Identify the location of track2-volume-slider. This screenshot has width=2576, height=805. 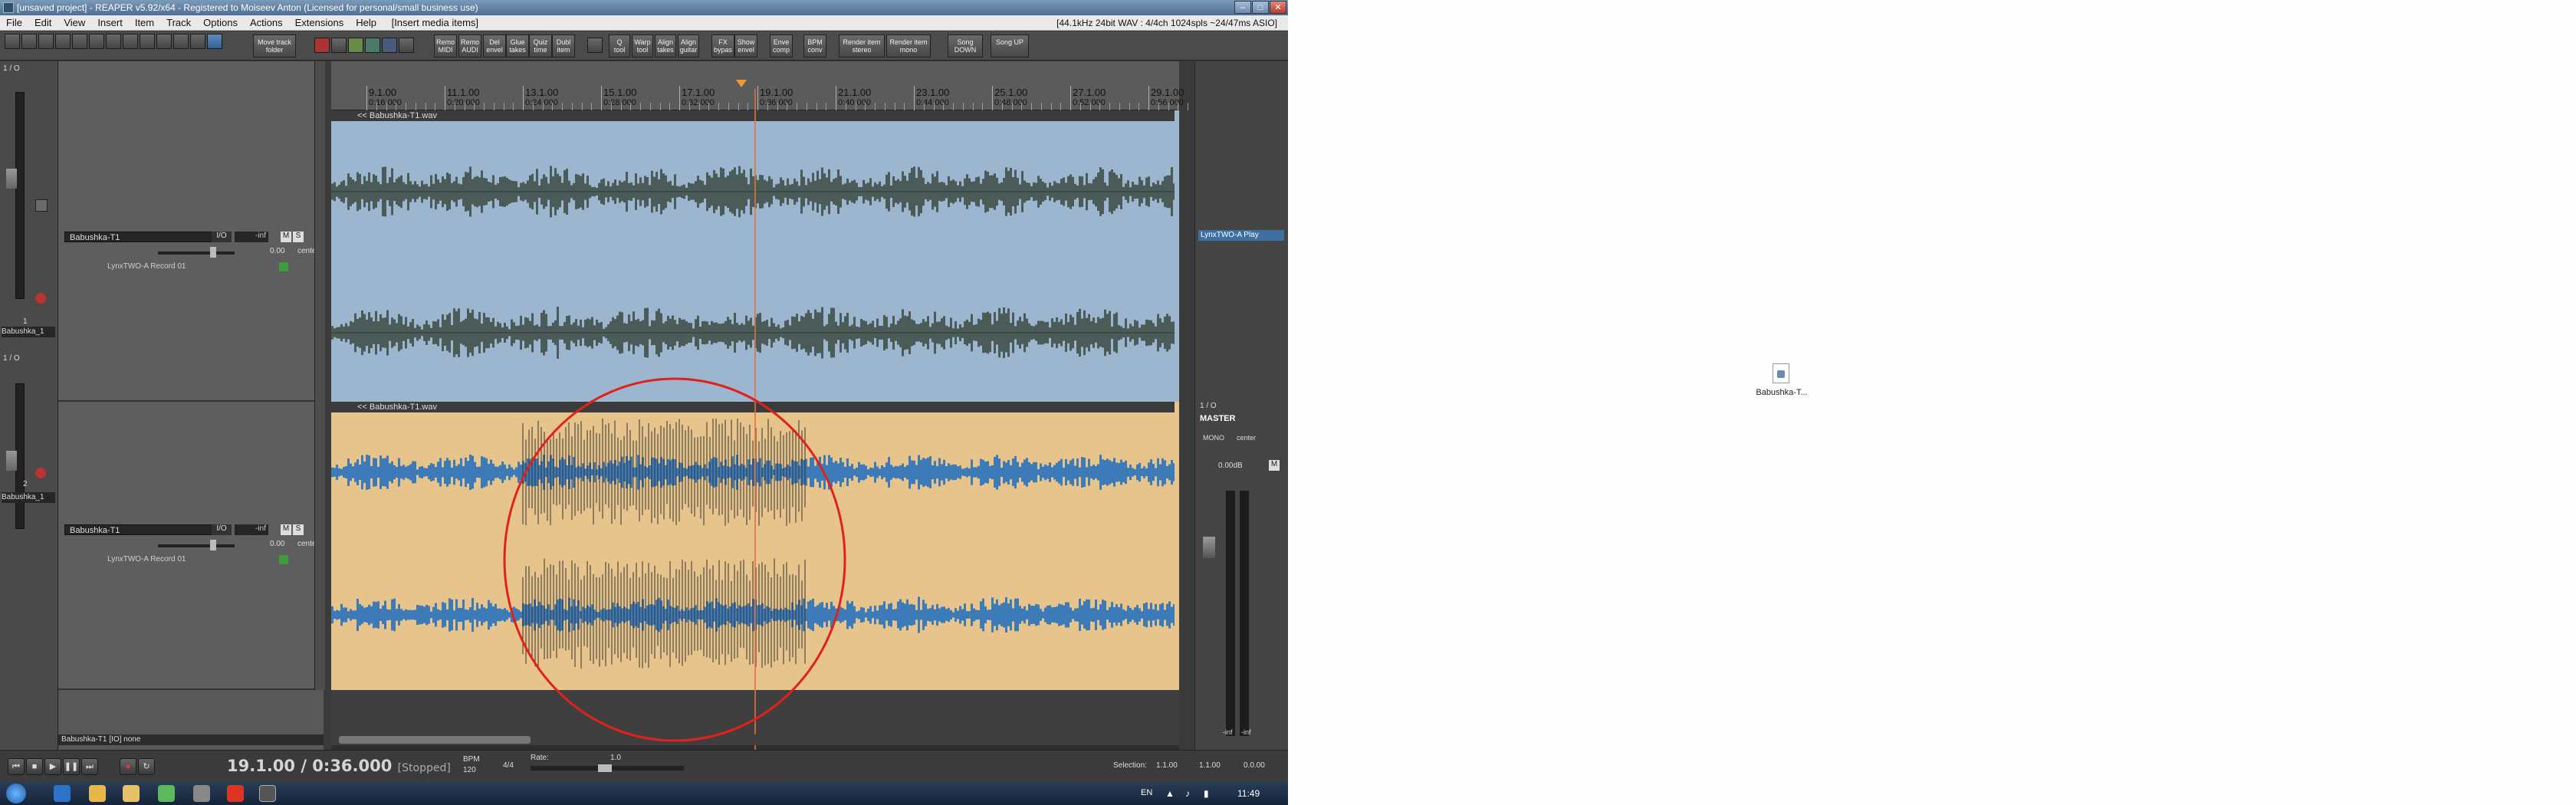
(196, 545).